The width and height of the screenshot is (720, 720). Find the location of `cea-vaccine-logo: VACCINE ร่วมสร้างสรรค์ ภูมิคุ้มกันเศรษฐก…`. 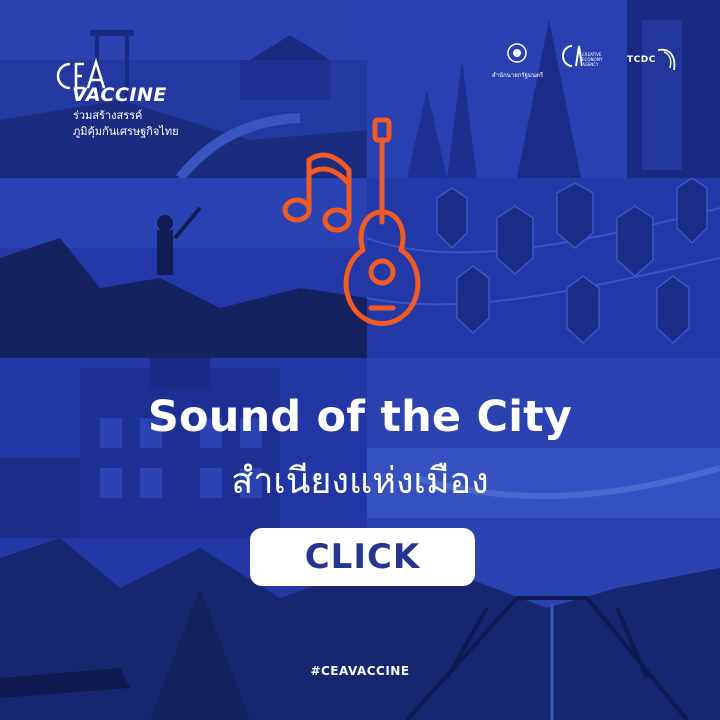

cea-vaccine-logo: VACCINE ร่วมสร้างสรรค์ ภูมิคุ้มกันเศรษฐก… is located at coordinates (130, 101).